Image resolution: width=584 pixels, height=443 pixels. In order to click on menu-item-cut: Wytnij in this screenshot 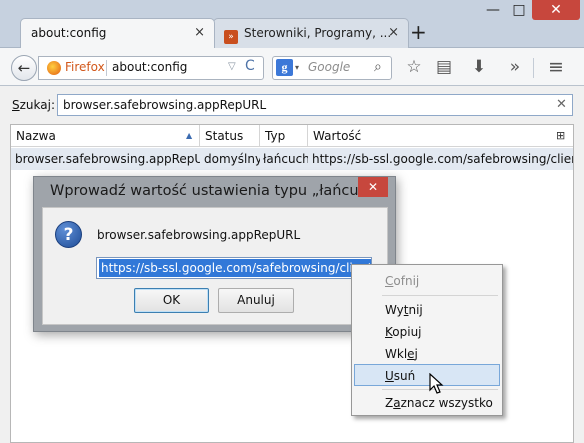, I will do `click(427, 310)`.